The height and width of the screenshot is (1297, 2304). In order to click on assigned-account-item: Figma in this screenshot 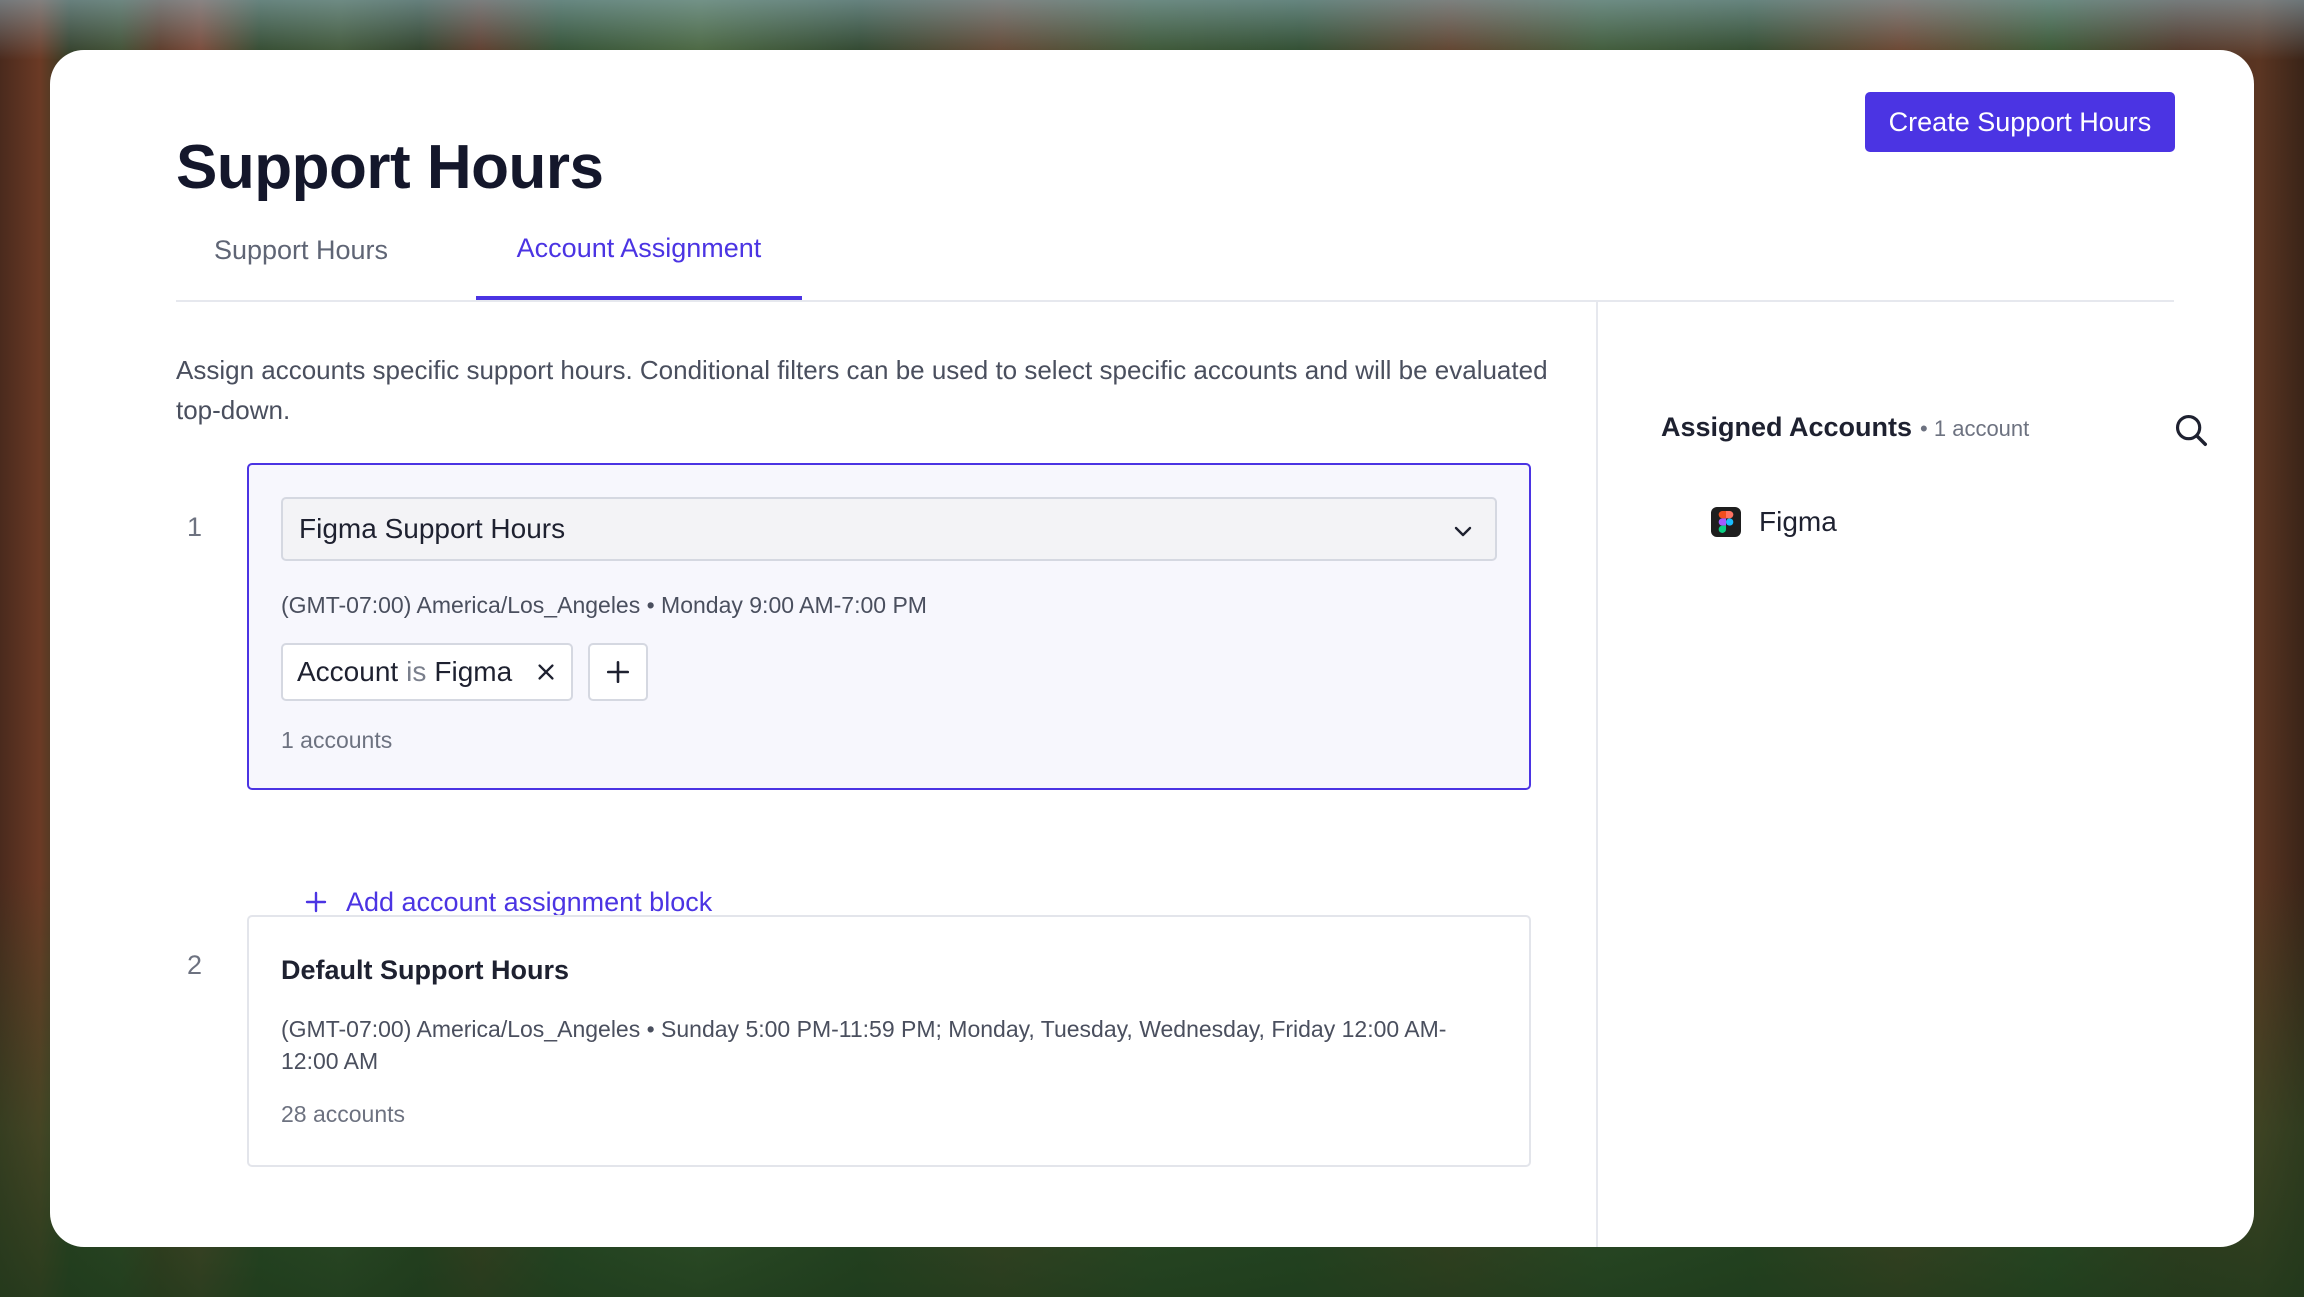, I will do `click(1774, 522)`.